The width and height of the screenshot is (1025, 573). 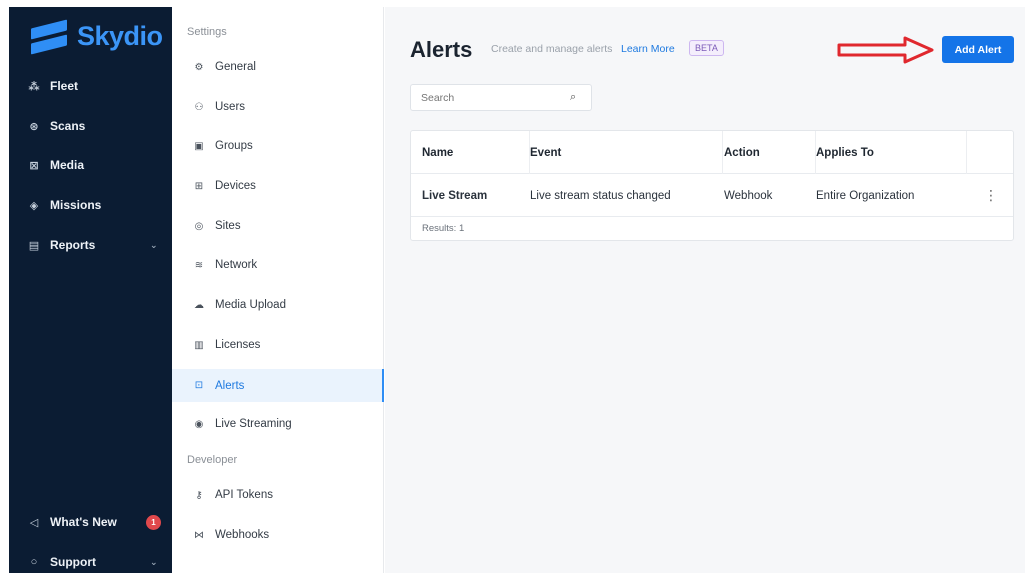 What do you see at coordinates (865, 195) in the screenshot?
I see `cell-applies-to: Entire Organization` at bounding box center [865, 195].